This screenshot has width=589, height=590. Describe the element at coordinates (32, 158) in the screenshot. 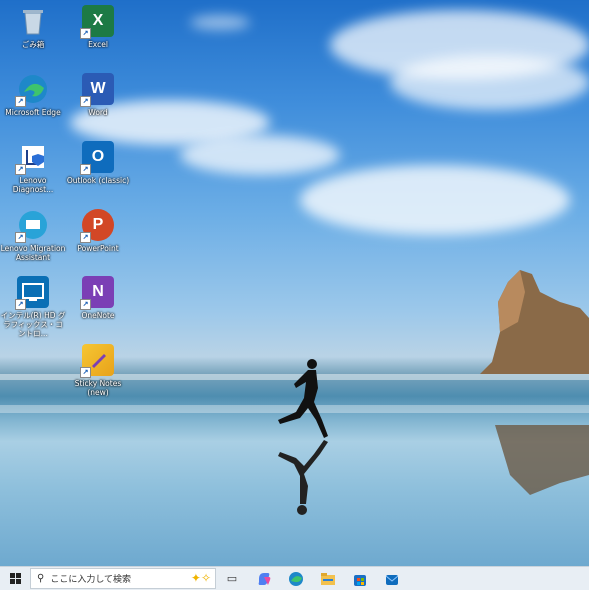

I see `lenovo-diagnostics-icon: ↗` at that location.